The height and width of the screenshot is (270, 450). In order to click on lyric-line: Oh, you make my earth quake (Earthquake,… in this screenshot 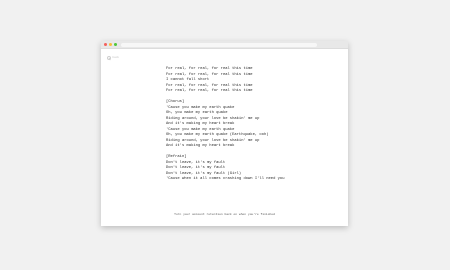, I will do `click(217, 135)`.